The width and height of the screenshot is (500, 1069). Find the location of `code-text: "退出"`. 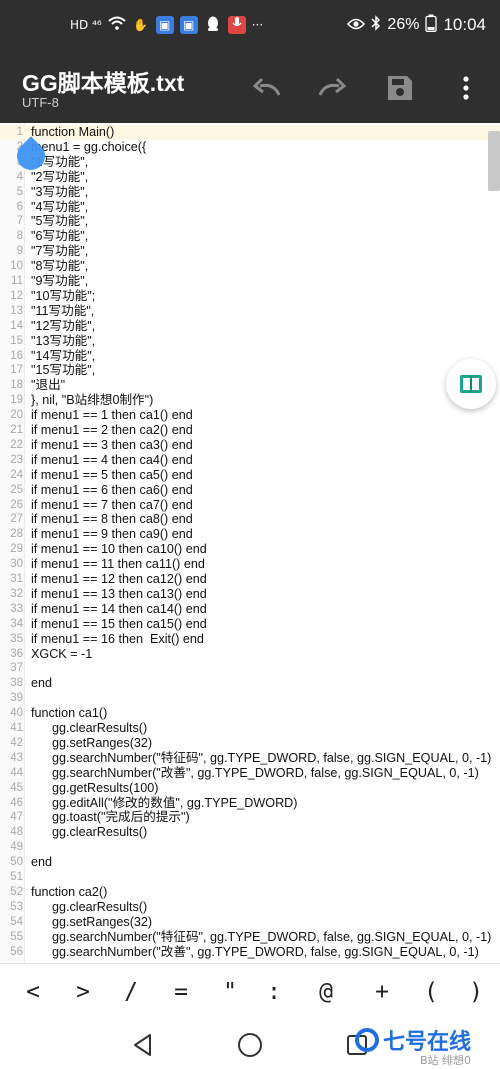

code-text: "退出" is located at coordinates (48, 385).